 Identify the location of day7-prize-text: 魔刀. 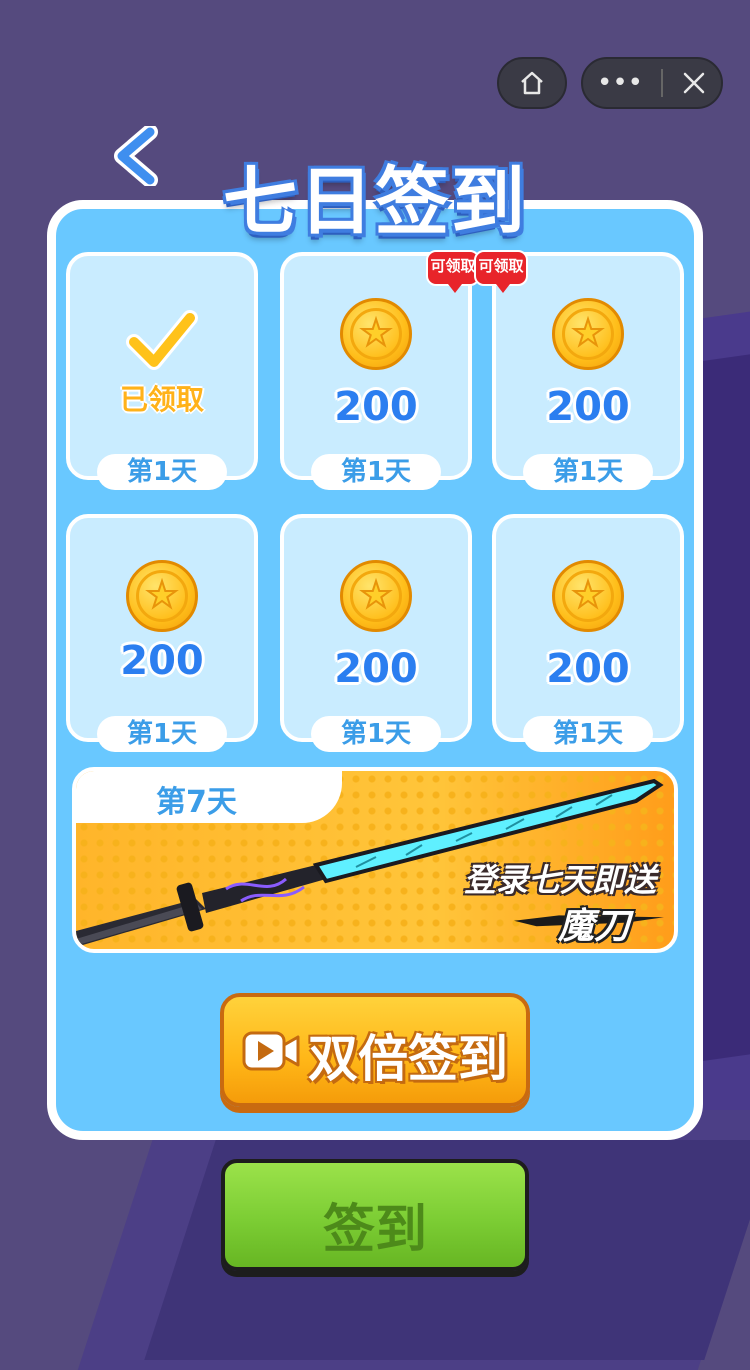
(593, 926).